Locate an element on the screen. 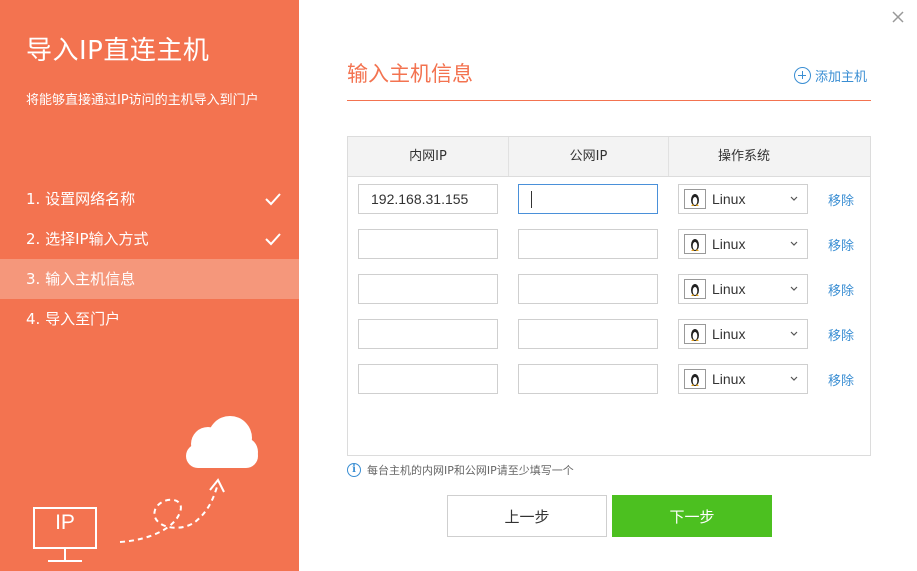 This screenshot has height=571, width=917. monitor-ip-label: IP is located at coordinates (65, 522).